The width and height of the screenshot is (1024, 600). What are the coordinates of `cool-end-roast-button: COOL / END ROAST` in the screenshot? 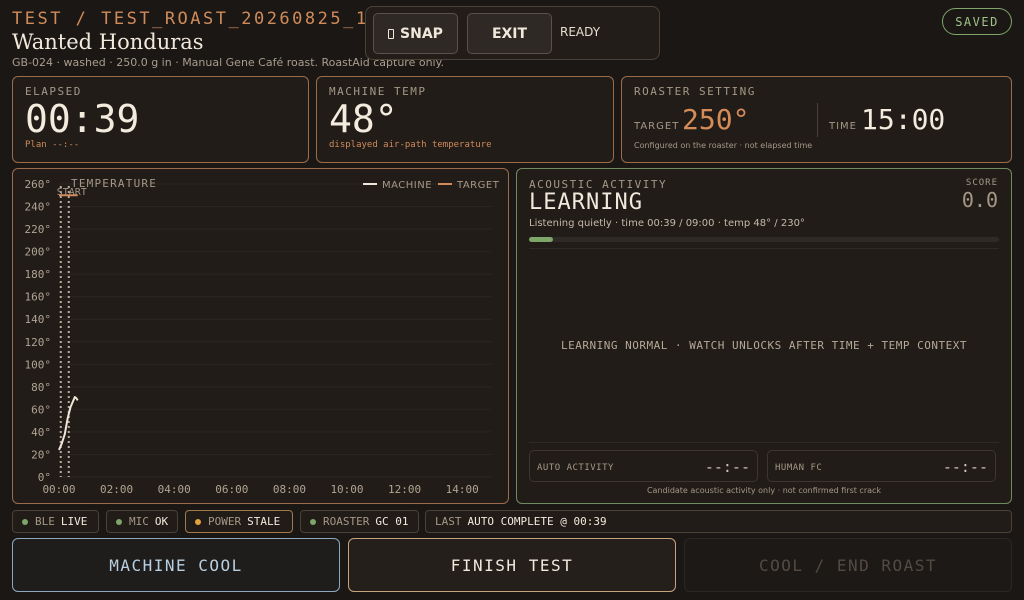 It's located at (848, 565).